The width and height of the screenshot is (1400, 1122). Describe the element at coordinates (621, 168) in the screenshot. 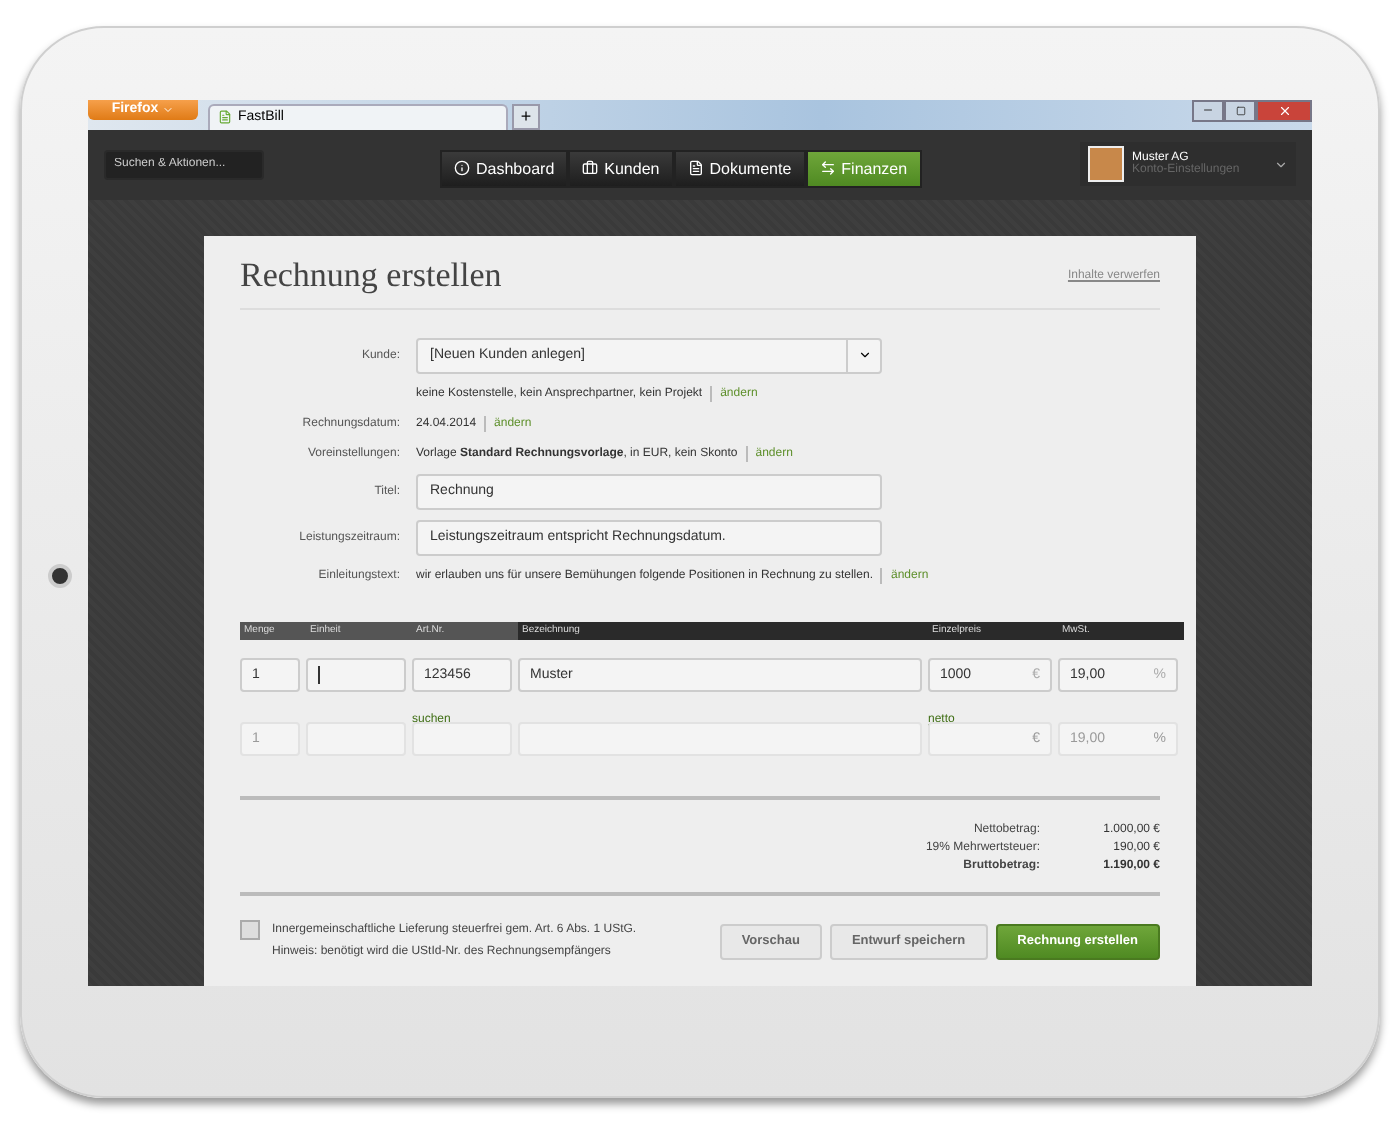

I see `nav-tab: Kunden` at that location.